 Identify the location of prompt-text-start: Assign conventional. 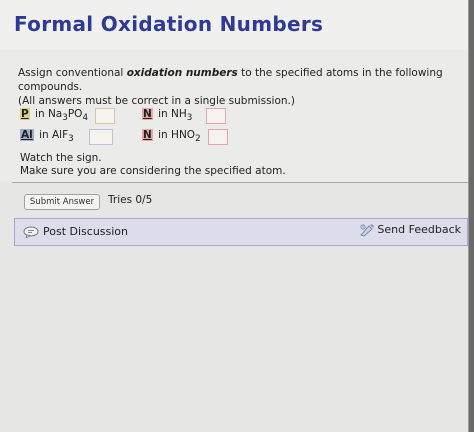
(72, 73).